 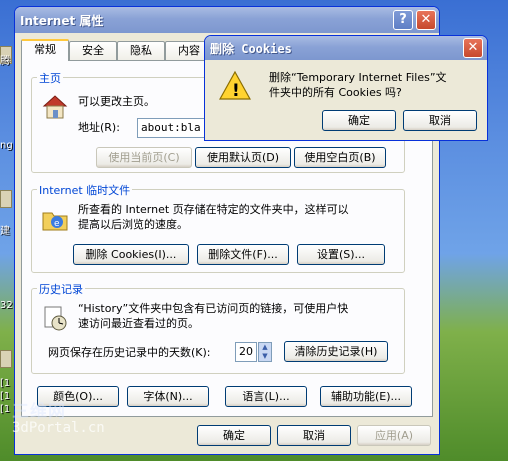 What do you see at coordinates (55, 318) in the screenshot?
I see `history-clock-icon` at bounding box center [55, 318].